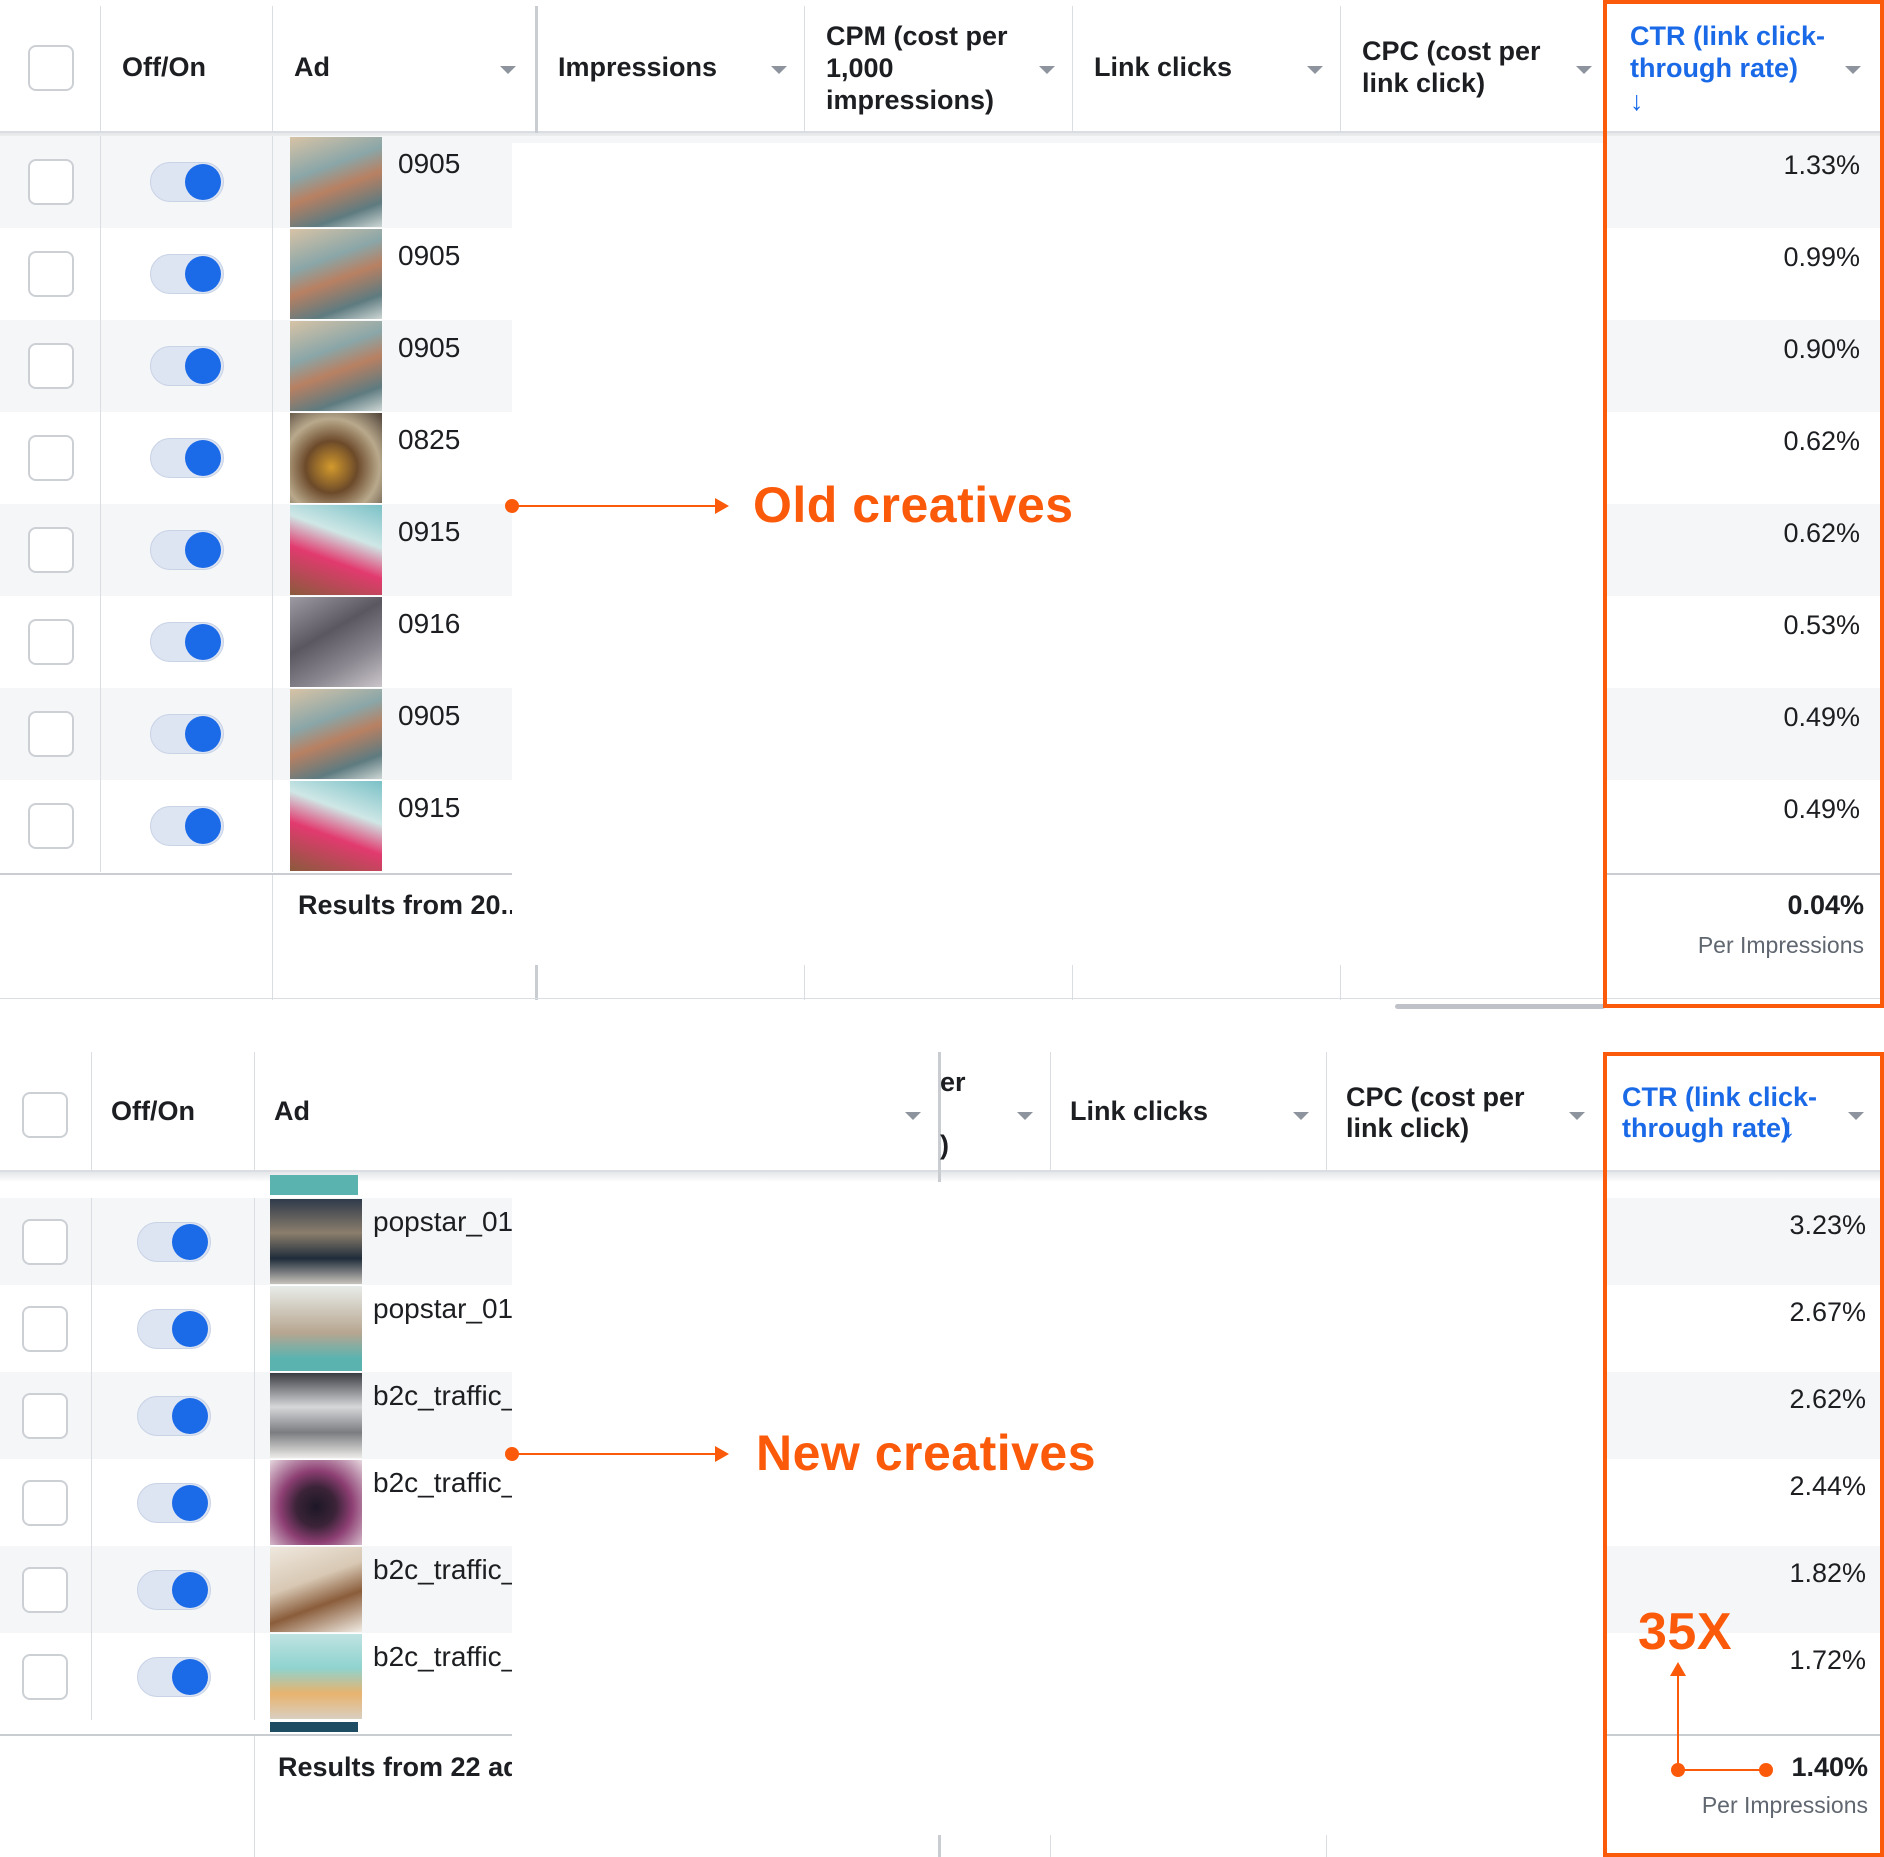  What do you see at coordinates (336, 458) in the screenshot?
I see `ad-thumbnail-food-bowl` at bounding box center [336, 458].